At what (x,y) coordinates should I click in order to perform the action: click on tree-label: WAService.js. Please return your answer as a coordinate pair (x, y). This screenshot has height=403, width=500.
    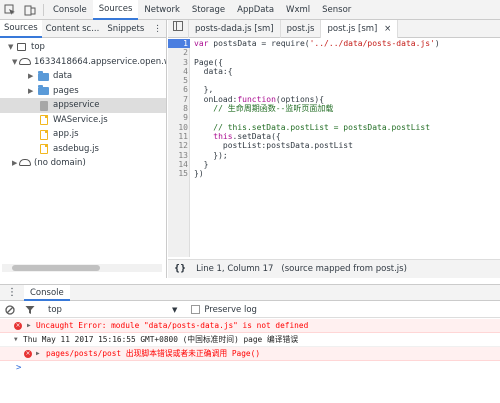
    Looking at the image, I should click on (80, 119).